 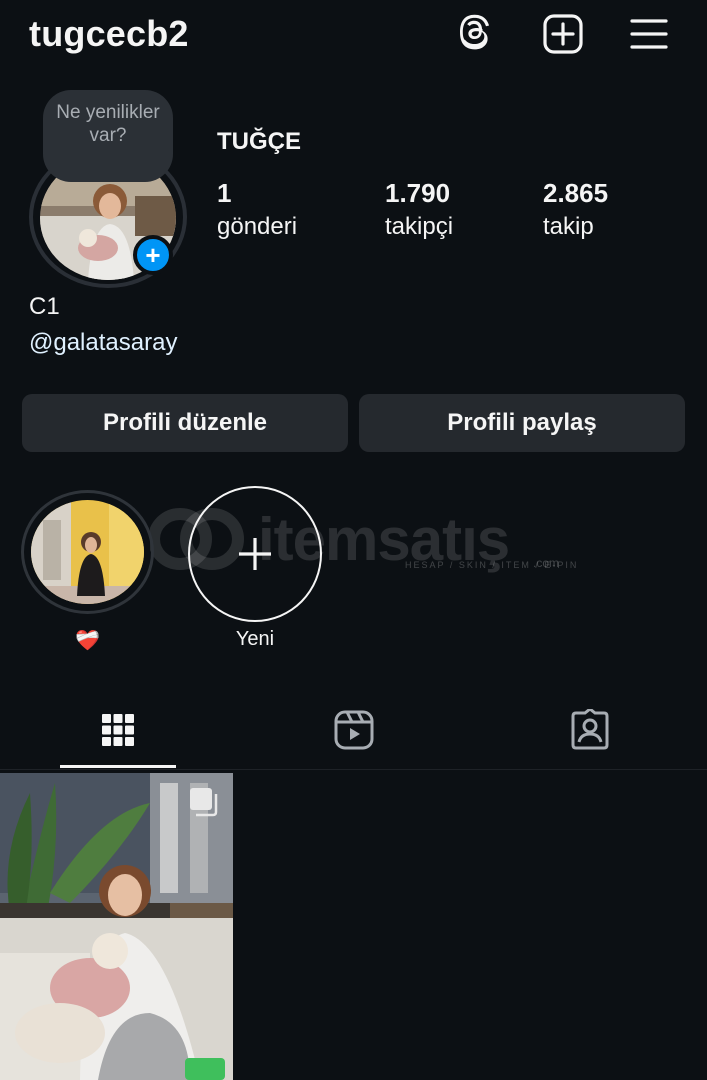 I want to click on share-profile-button: Profili paylaş, so click(x=522, y=423).